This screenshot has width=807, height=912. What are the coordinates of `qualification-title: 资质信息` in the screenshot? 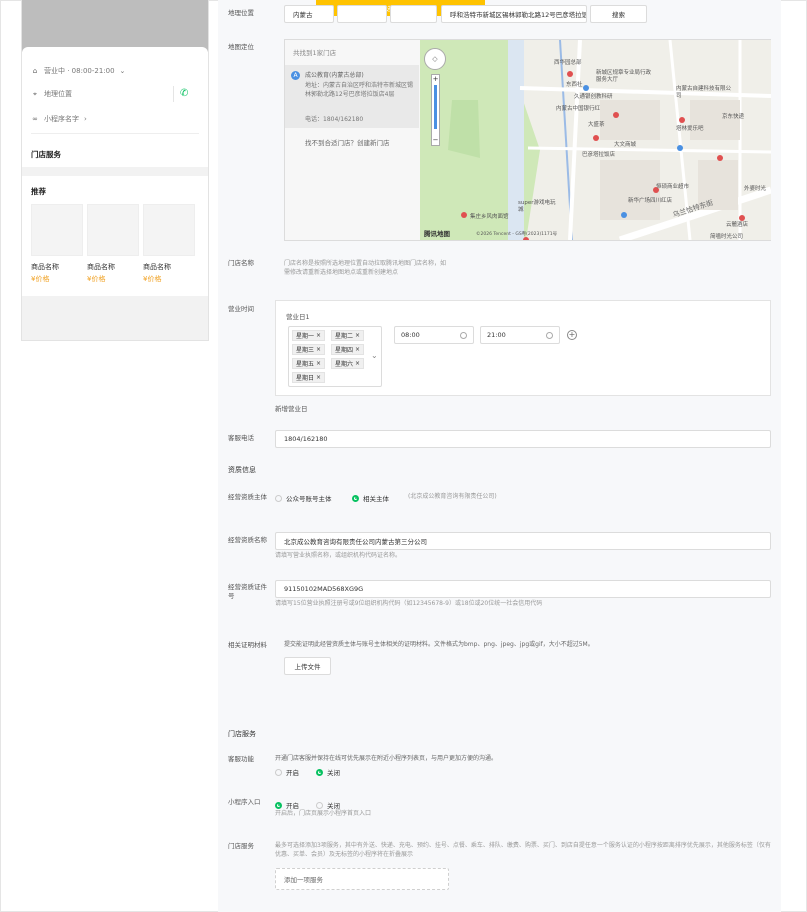 It's located at (242, 470).